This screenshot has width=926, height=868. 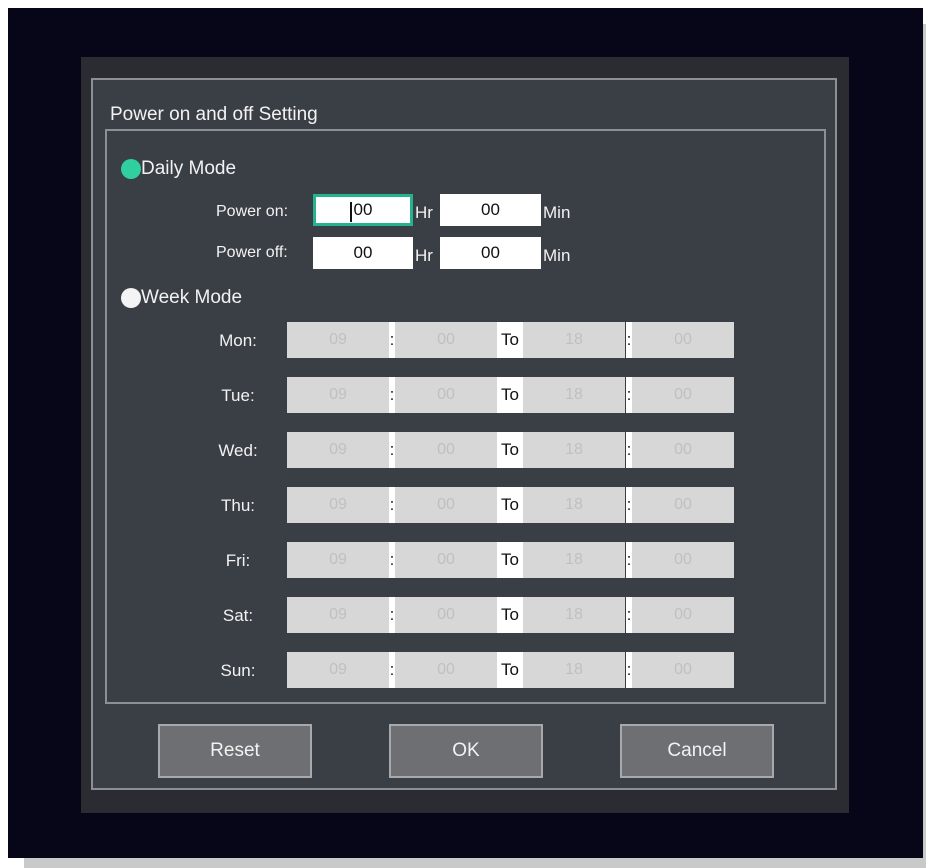 I want to click on dialog-title: Power on and off Setting, so click(x=214, y=114).